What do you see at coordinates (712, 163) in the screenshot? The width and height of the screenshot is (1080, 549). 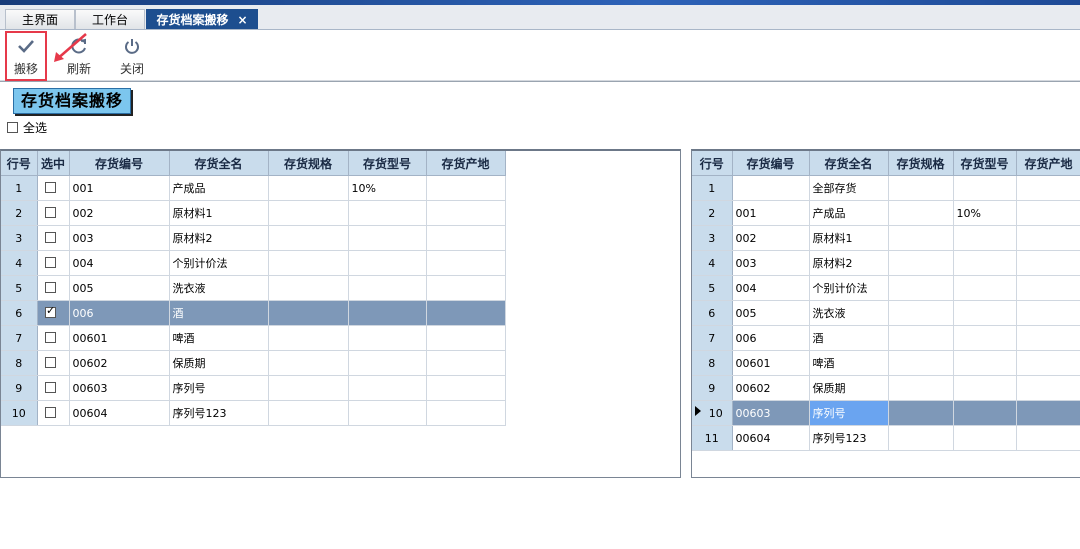 I see `header-row-number: 行号` at bounding box center [712, 163].